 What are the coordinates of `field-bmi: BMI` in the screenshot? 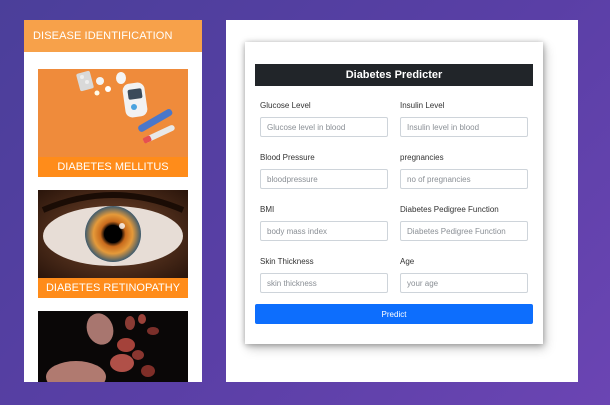 It's located at (324, 222).